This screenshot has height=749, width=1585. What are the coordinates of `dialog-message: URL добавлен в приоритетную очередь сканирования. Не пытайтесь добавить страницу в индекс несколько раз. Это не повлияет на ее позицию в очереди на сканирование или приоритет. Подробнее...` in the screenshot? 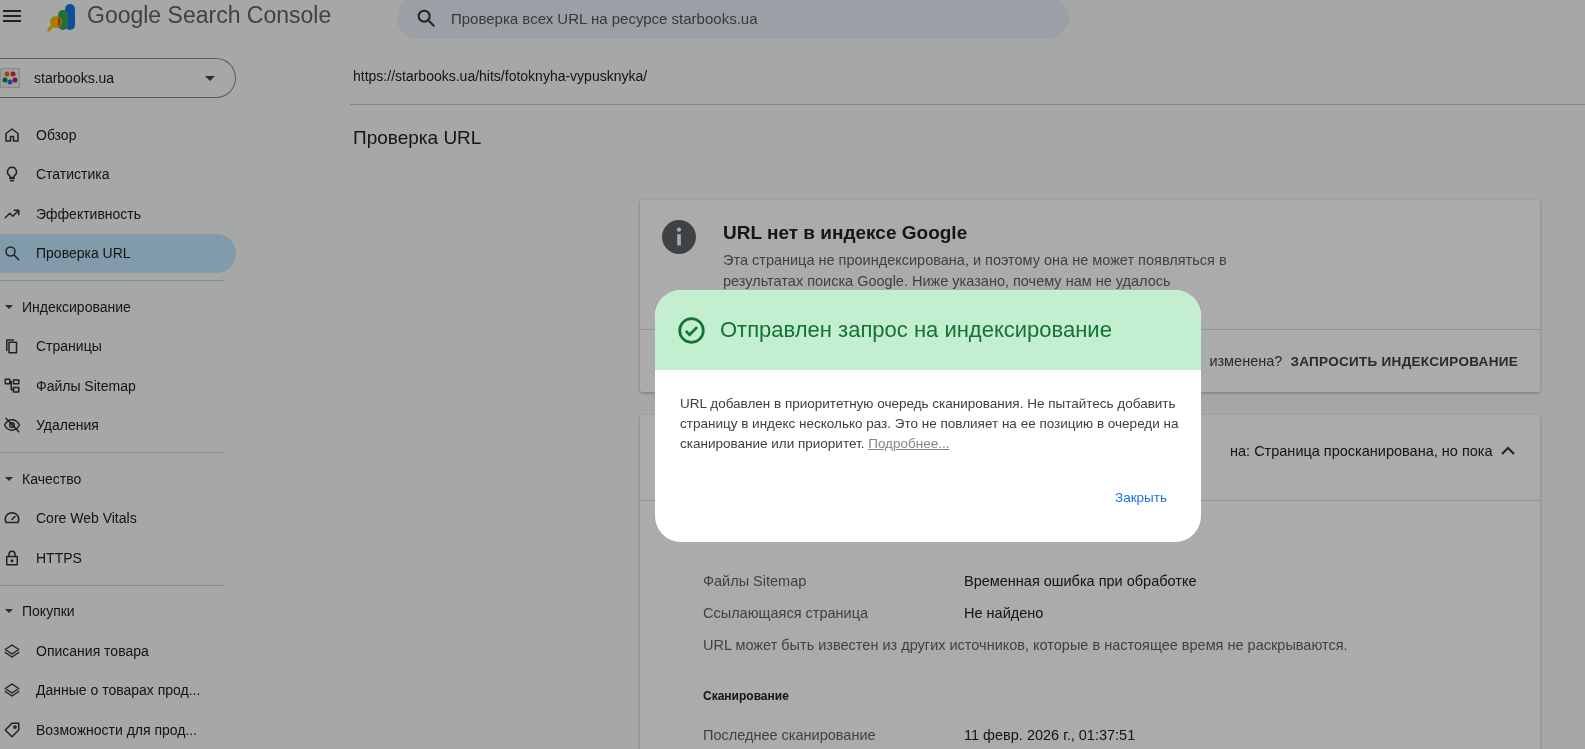 It's located at (930, 424).